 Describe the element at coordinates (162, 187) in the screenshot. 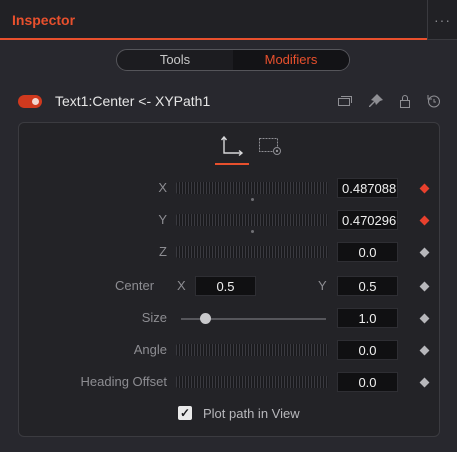

I see `field-label-x: X` at that location.